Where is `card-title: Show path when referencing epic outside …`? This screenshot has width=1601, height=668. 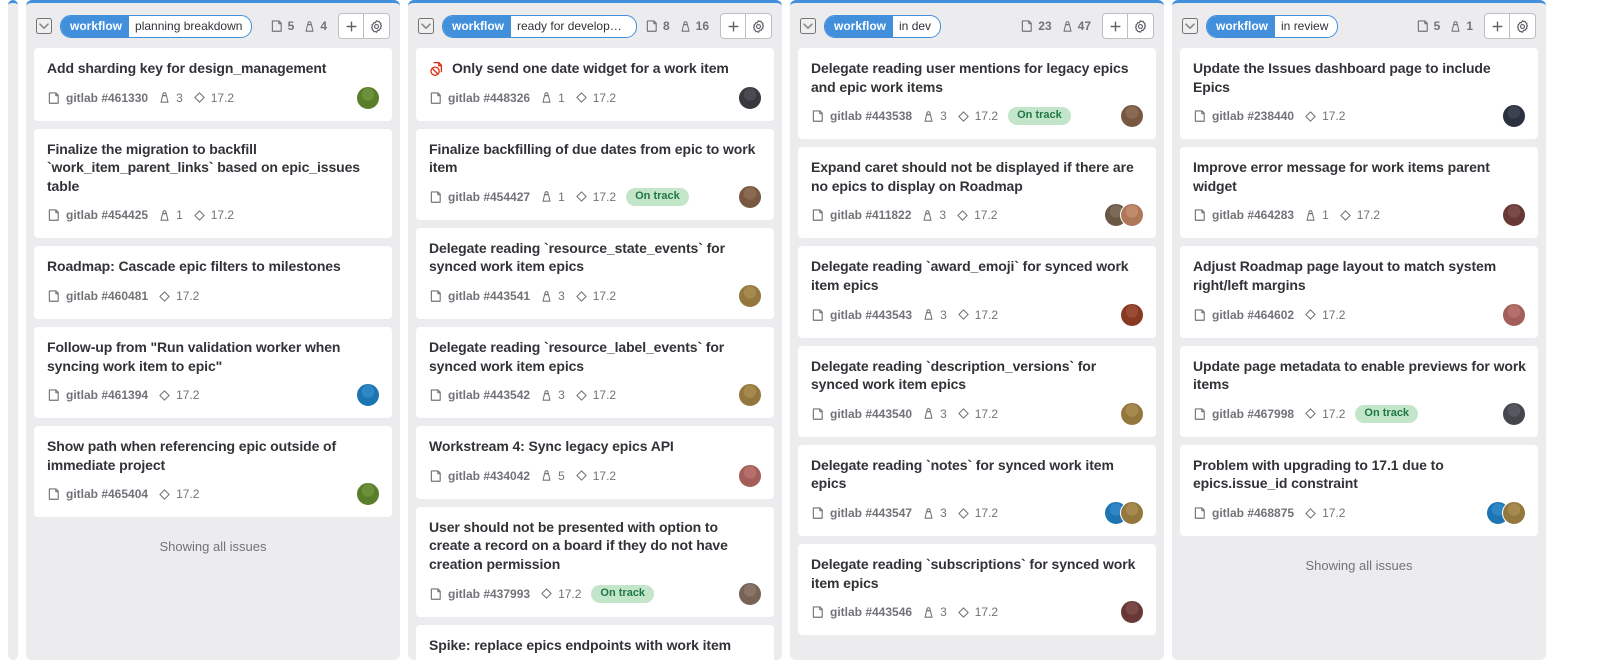 card-title: Show path when referencing epic outside … is located at coordinates (213, 455).